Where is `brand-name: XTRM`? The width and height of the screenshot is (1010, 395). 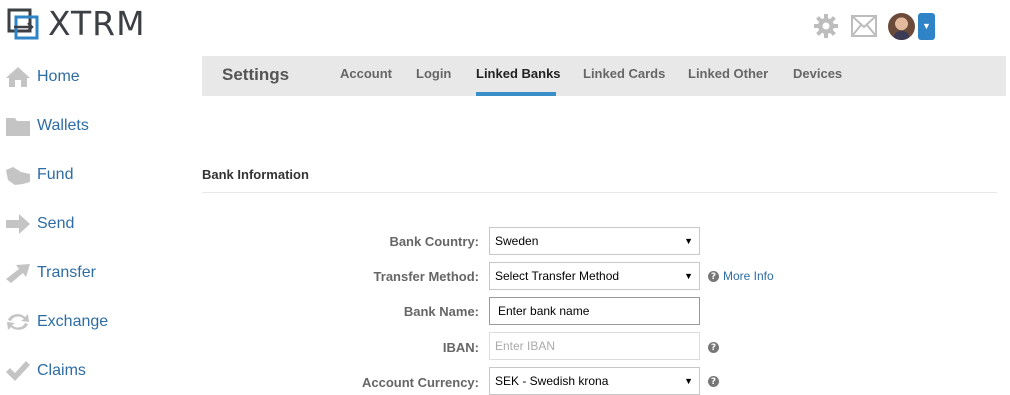 brand-name: XTRM is located at coordinates (97, 23).